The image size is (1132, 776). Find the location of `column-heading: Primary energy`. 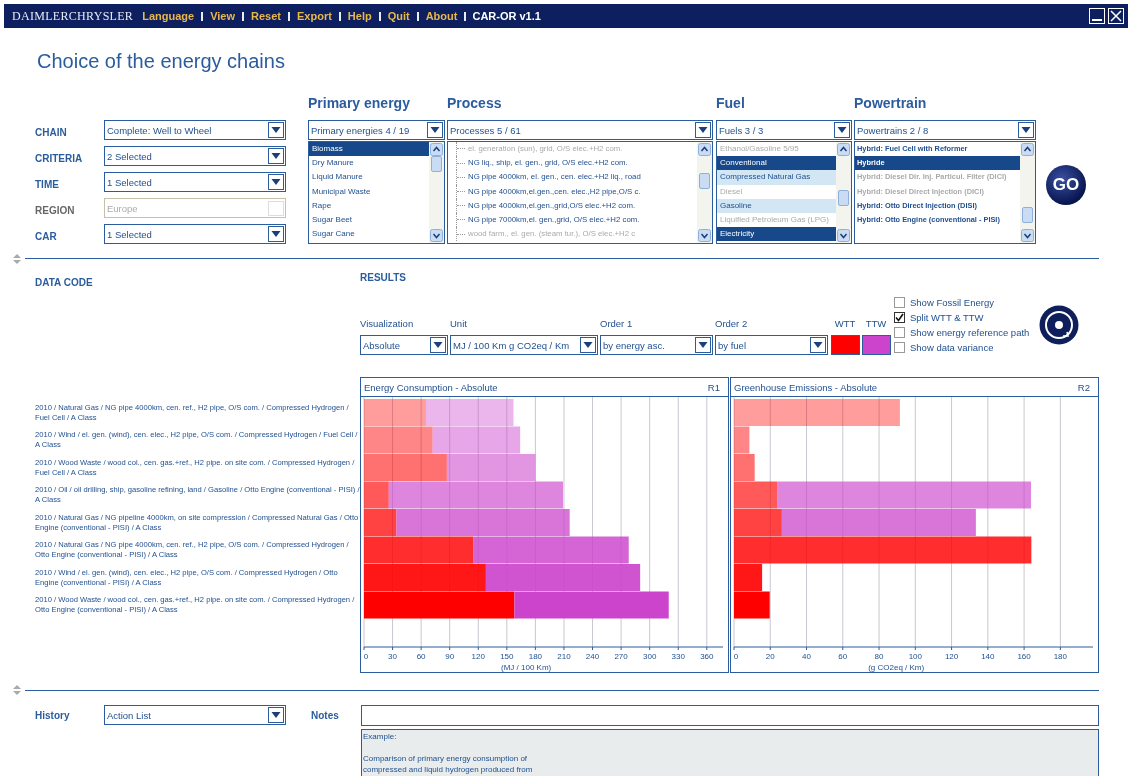

column-heading: Primary energy is located at coordinates (359, 104).